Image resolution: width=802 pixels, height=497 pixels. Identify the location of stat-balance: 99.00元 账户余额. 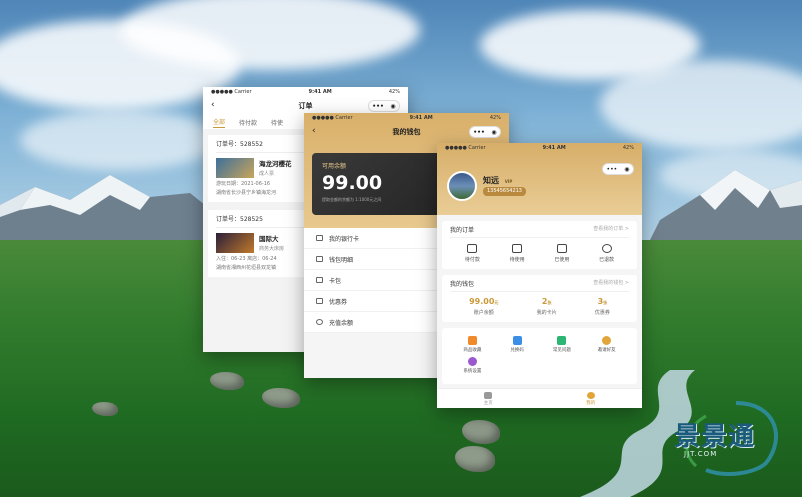
(483, 306).